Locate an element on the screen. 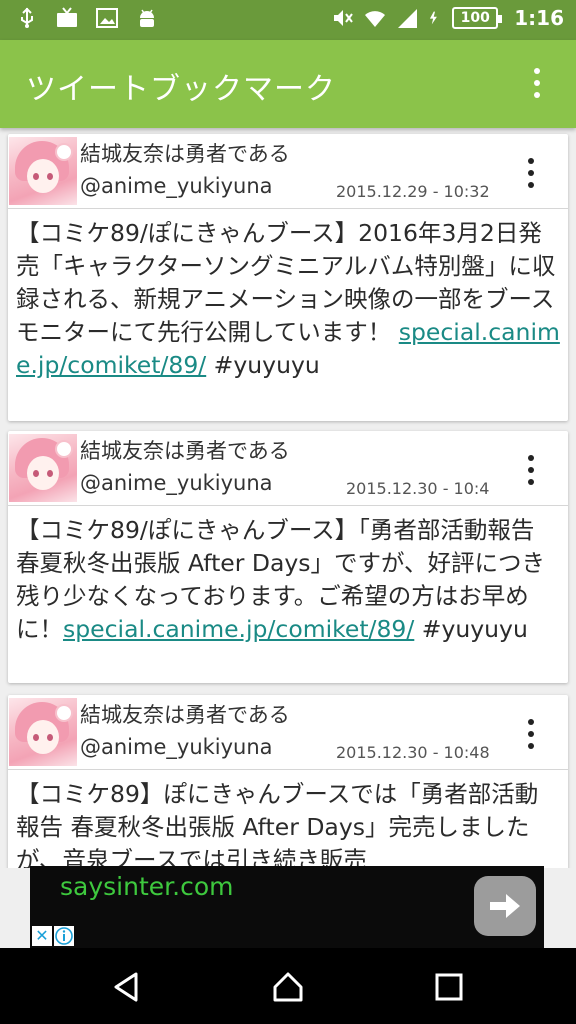 The image size is (576, 1024). battery-level: 100 is located at coordinates (475, 18).